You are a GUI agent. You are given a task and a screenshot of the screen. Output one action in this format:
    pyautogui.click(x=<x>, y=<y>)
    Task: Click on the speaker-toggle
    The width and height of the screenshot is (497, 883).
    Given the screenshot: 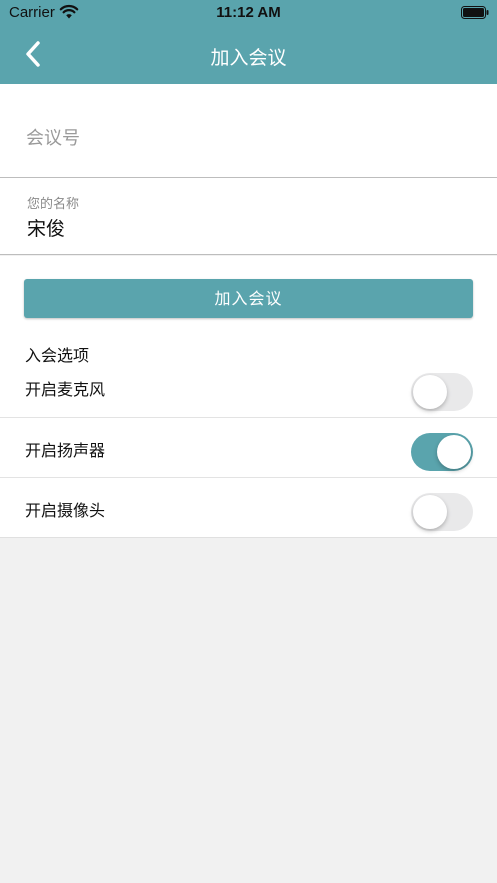 What is the action you would take?
    pyautogui.click(x=442, y=452)
    